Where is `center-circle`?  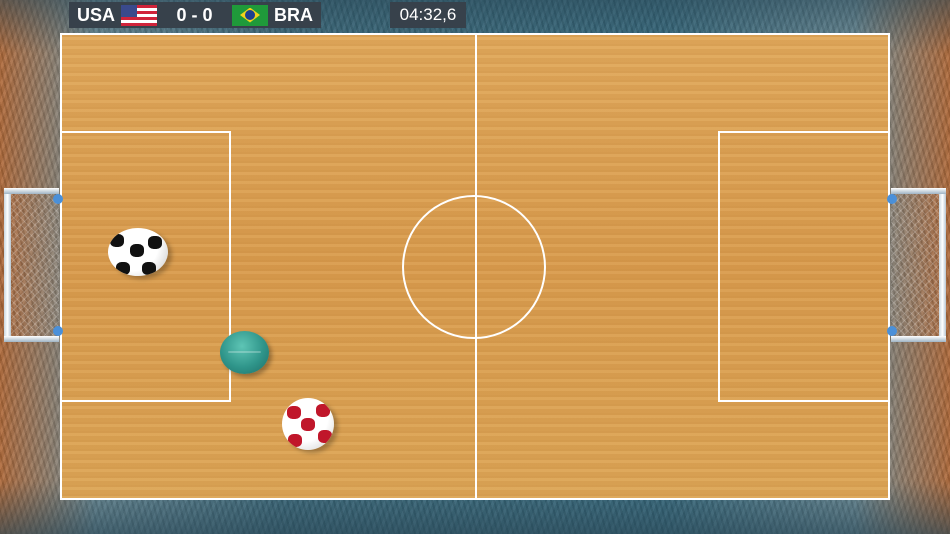
center-circle is located at coordinates (474, 267).